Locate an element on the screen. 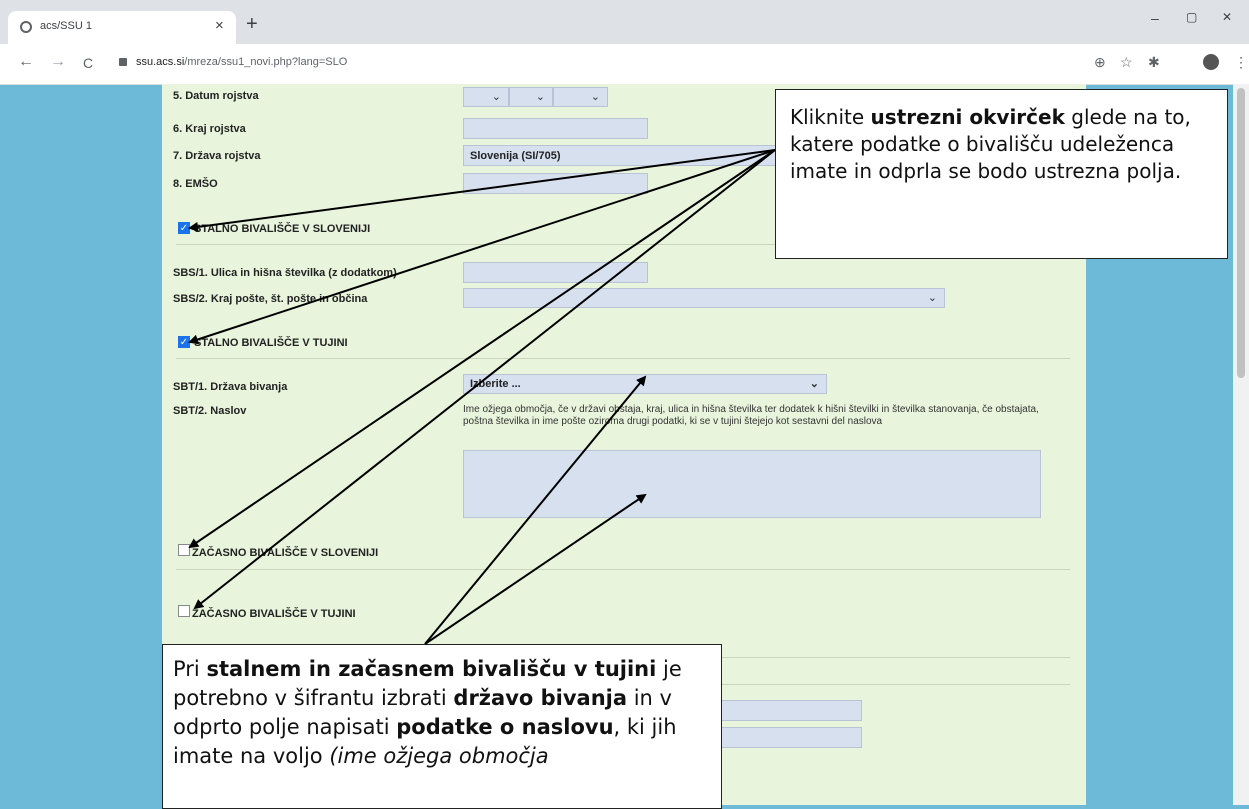  arrow-to-stalno-tujina is located at coordinates (482, 247).